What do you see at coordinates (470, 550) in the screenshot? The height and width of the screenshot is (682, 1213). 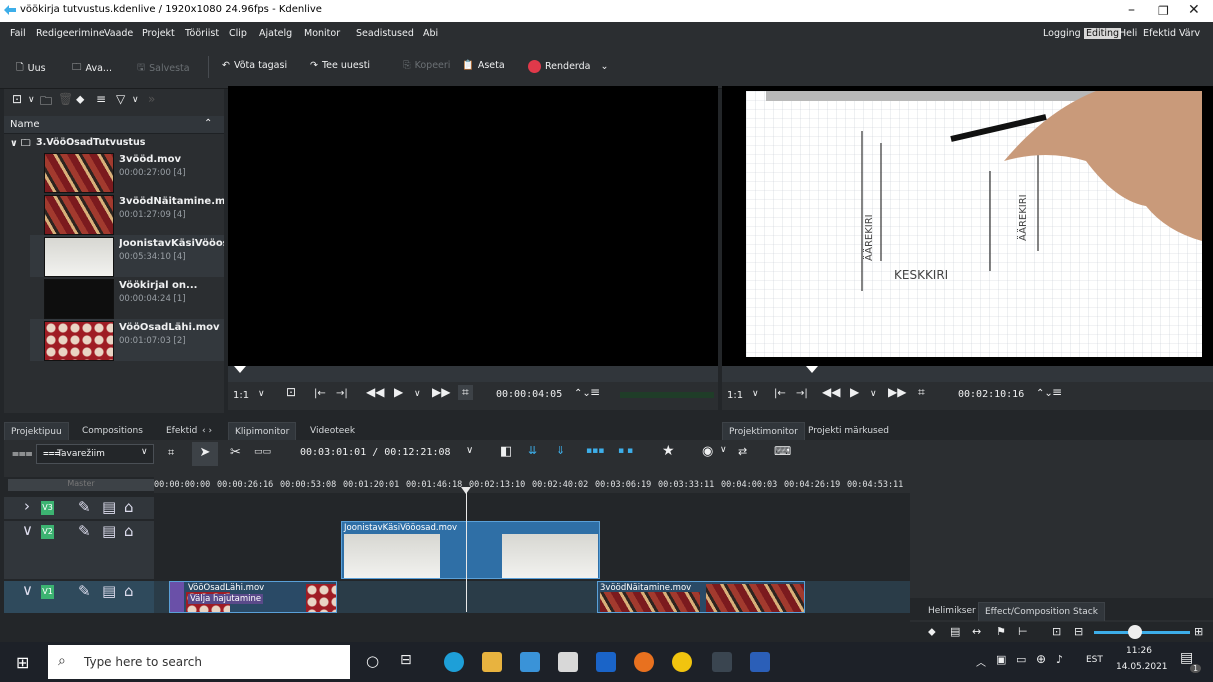 I see `timeline-clip-v2: JoonistavKäsiVööosad.mov` at bounding box center [470, 550].